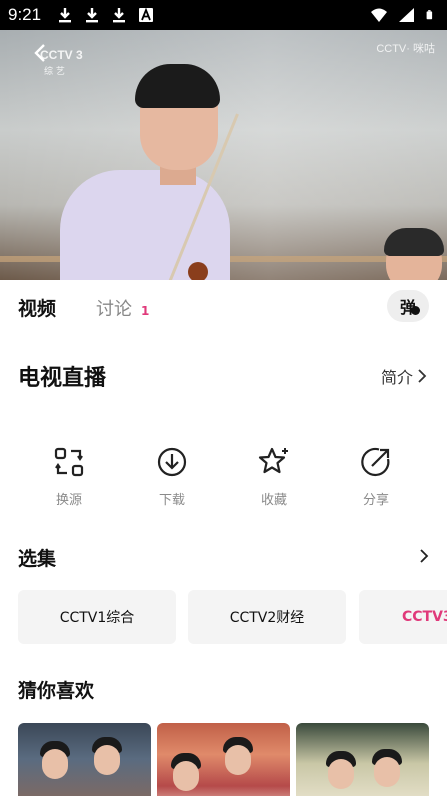  What do you see at coordinates (375, 462) in the screenshot?
I see `share-icon` at bounding box center [375, 462].